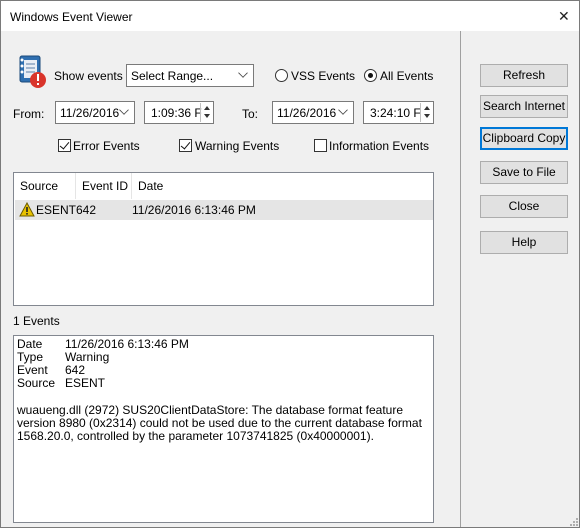 This screenshot has width=580, height=528. Describe the element at coordinates (281, 75) in the screenshot. I see `vss-events-radio` at that location.